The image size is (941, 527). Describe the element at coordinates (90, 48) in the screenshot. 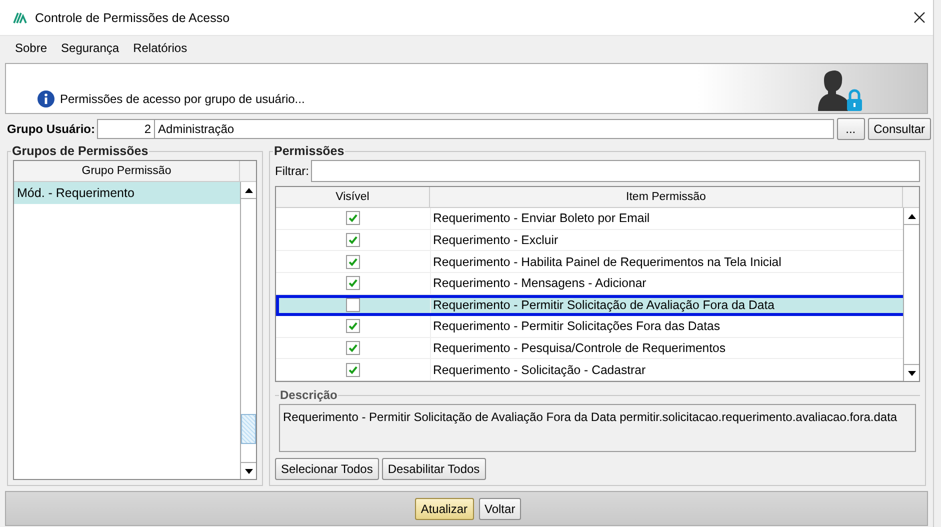

I see `menu-item: Segurança` at that location.